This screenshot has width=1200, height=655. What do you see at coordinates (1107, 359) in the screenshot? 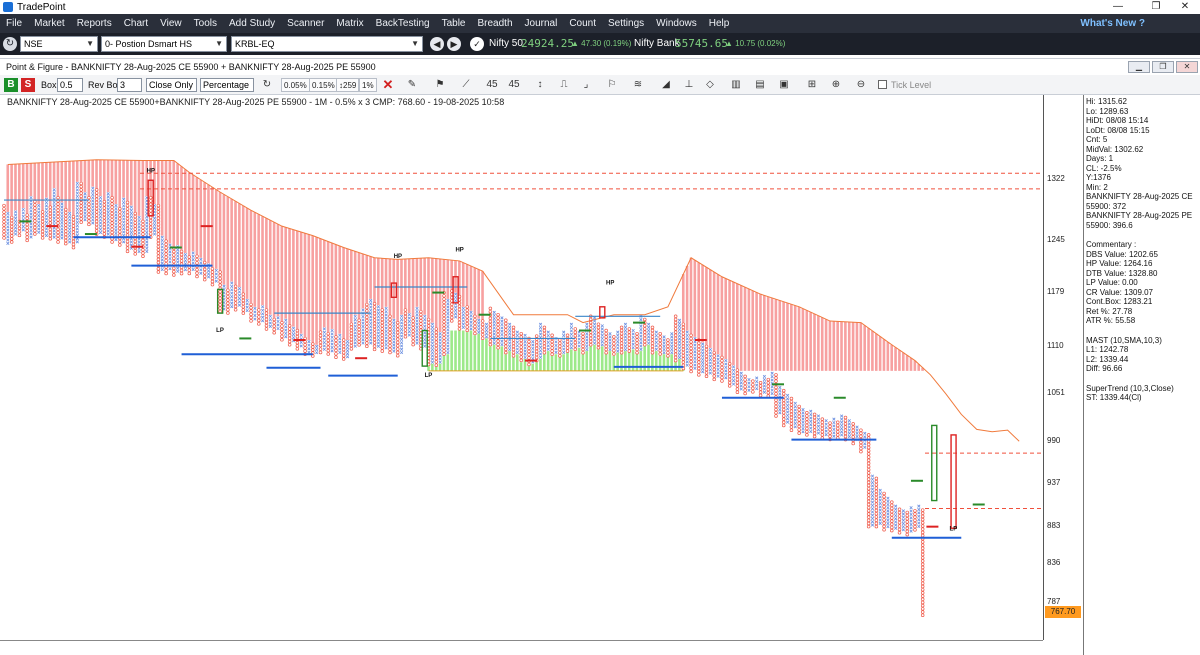
I see `mast-line: L2: 1339.44` at bounding box center [1107, 359].